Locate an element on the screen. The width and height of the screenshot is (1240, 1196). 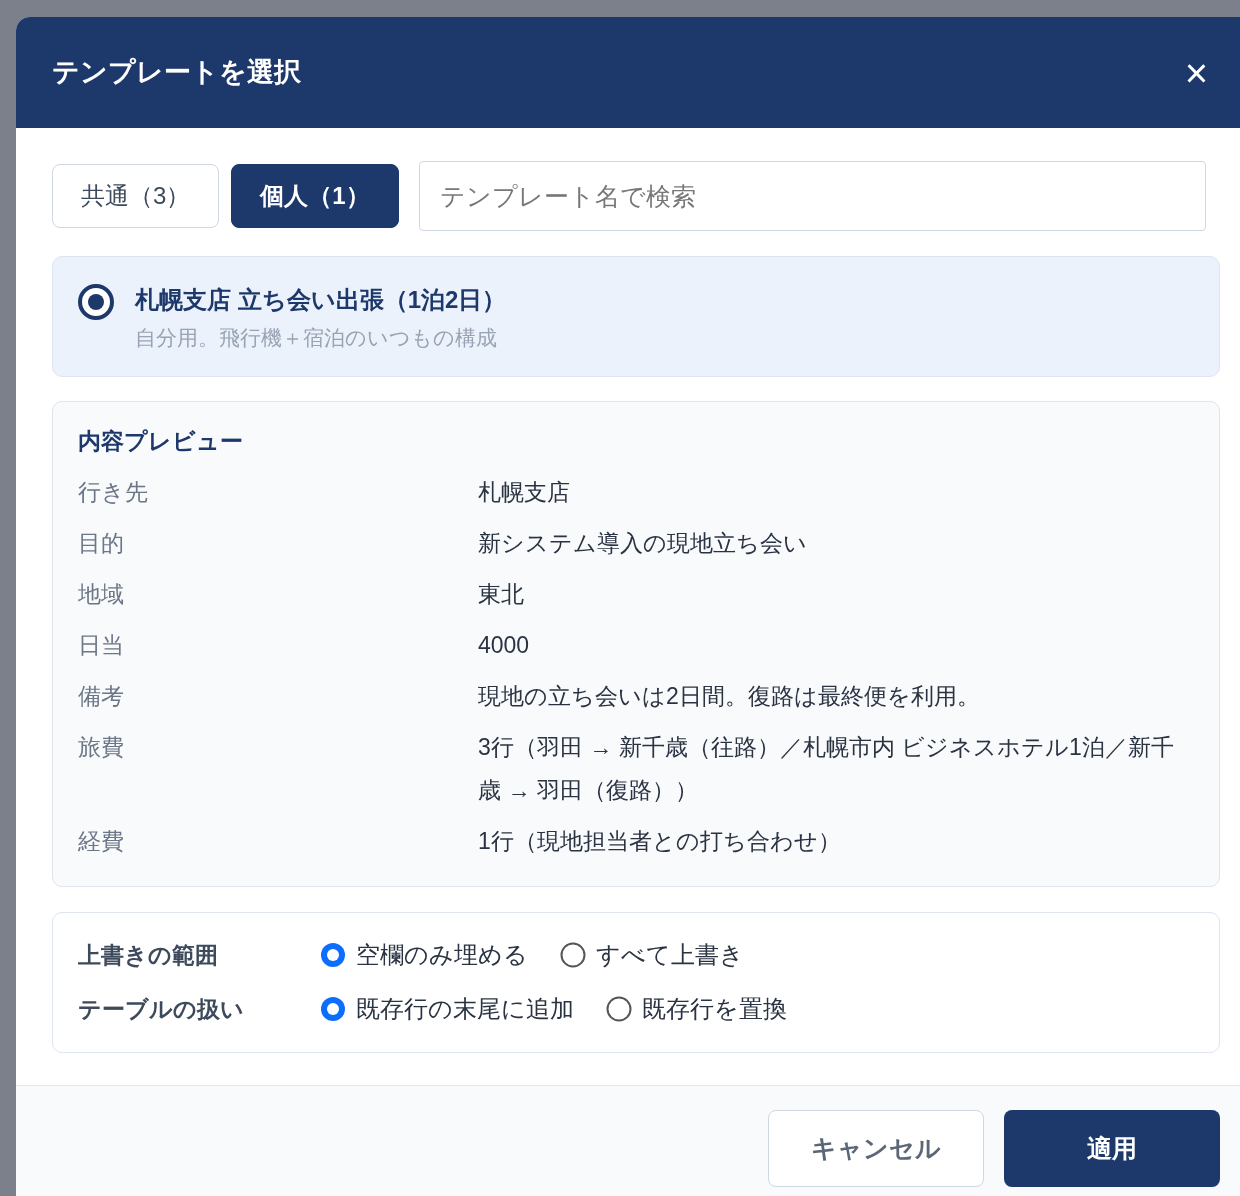
field-label: 行き先 is located at coordinates (113, 492).